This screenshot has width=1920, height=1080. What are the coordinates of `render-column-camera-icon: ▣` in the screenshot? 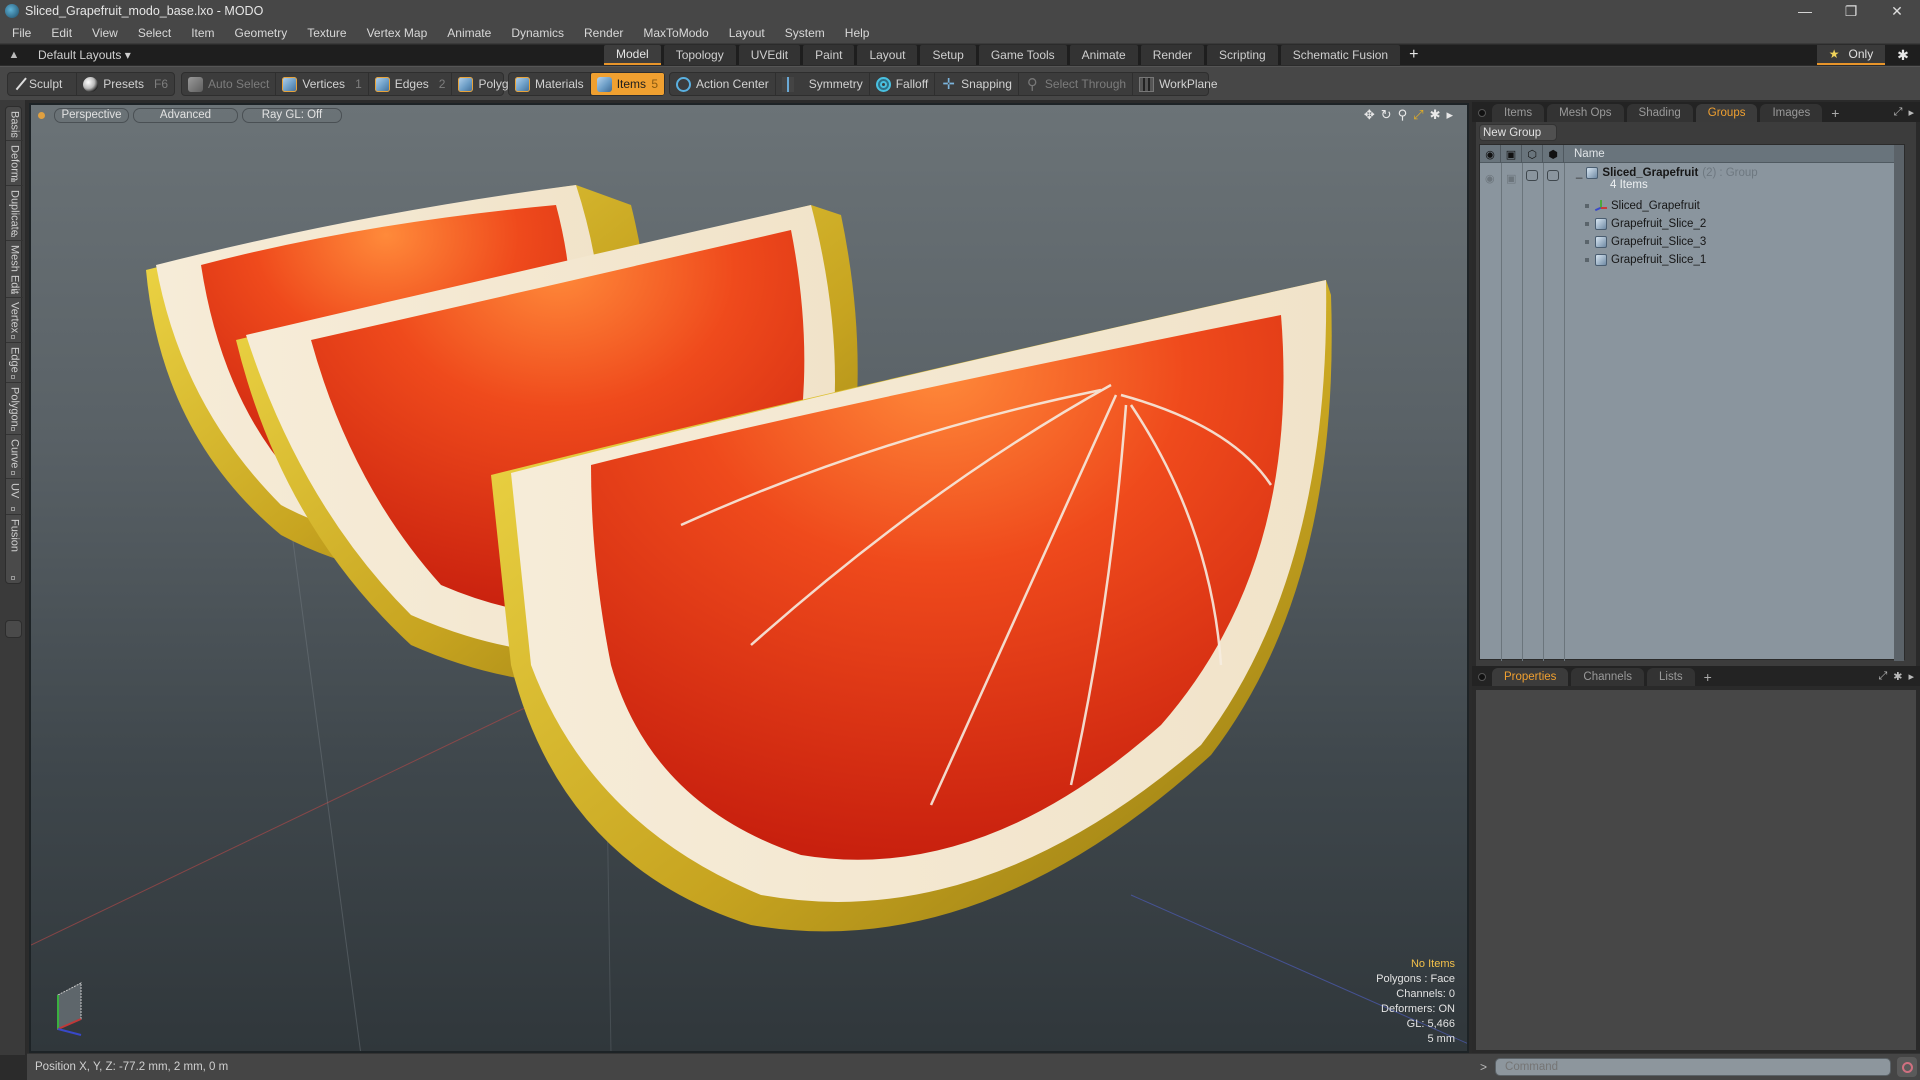 It's located at (1511, 154).